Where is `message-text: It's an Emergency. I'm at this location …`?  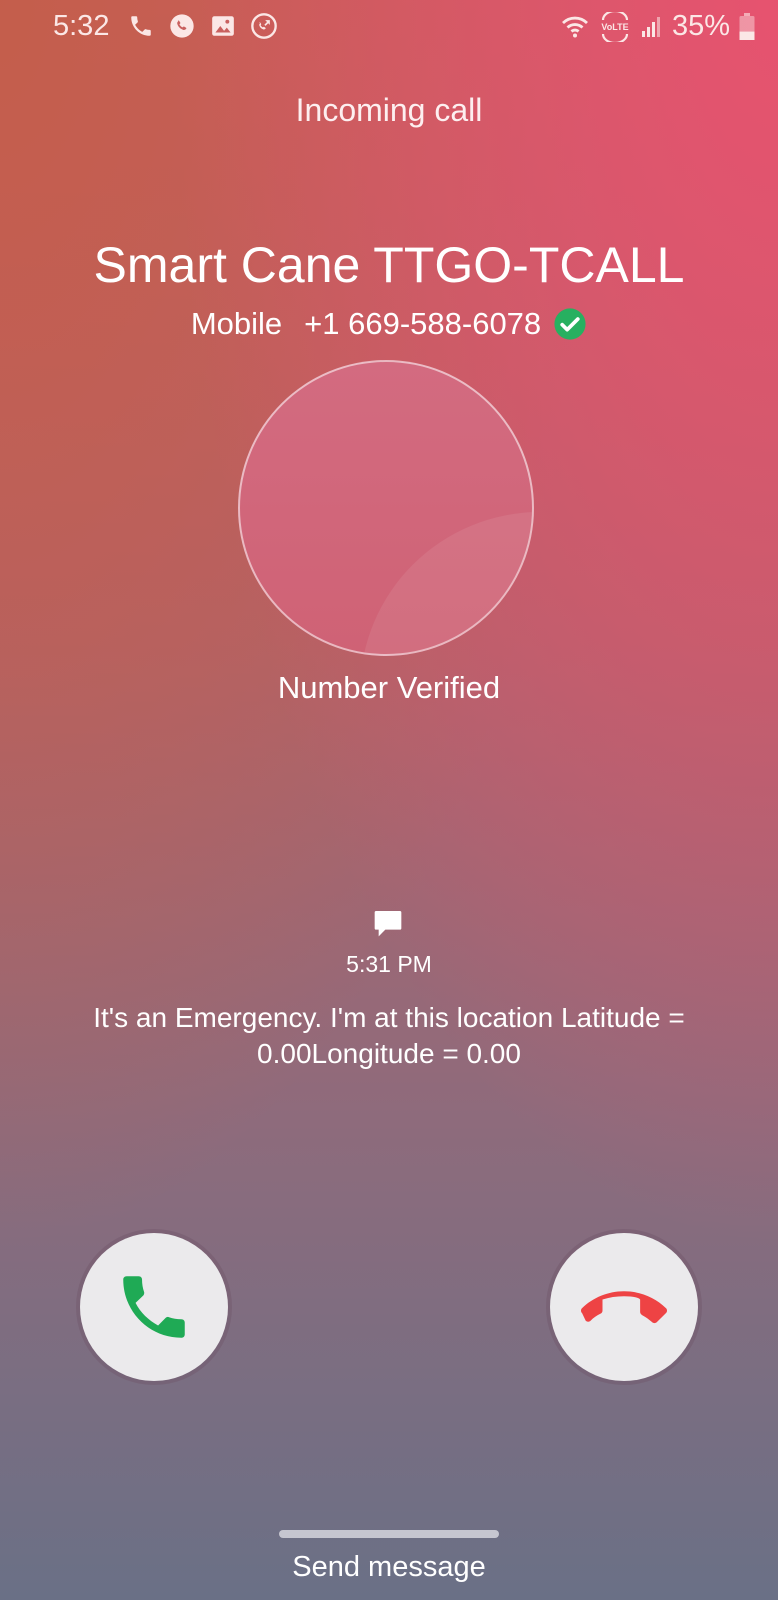 message-text: It's an Emergency. I'm at this location … is located at coordinates (389, 1035).